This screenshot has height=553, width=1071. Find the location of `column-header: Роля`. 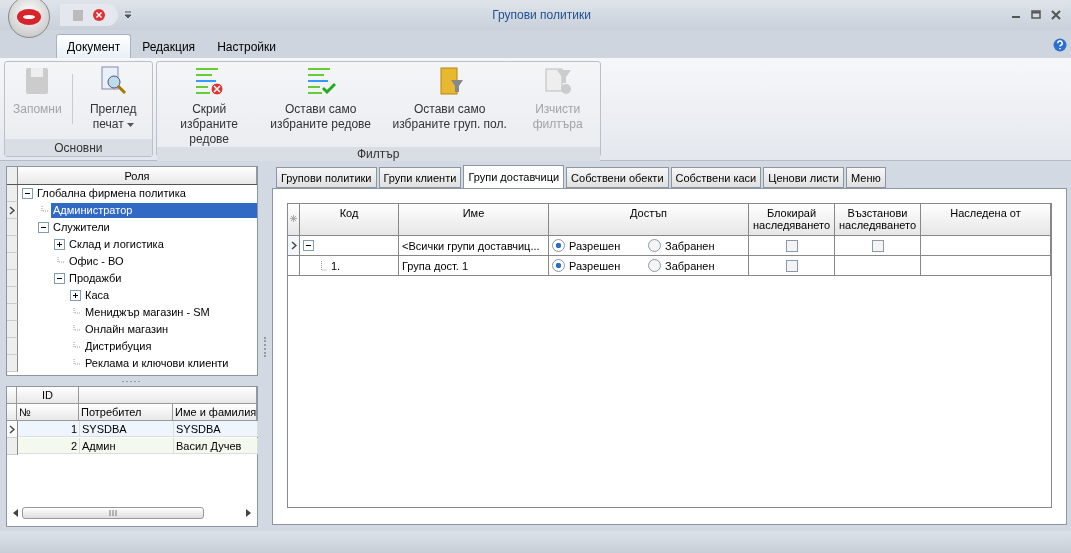

column-header: Роля is located at coordinates (137, 175).